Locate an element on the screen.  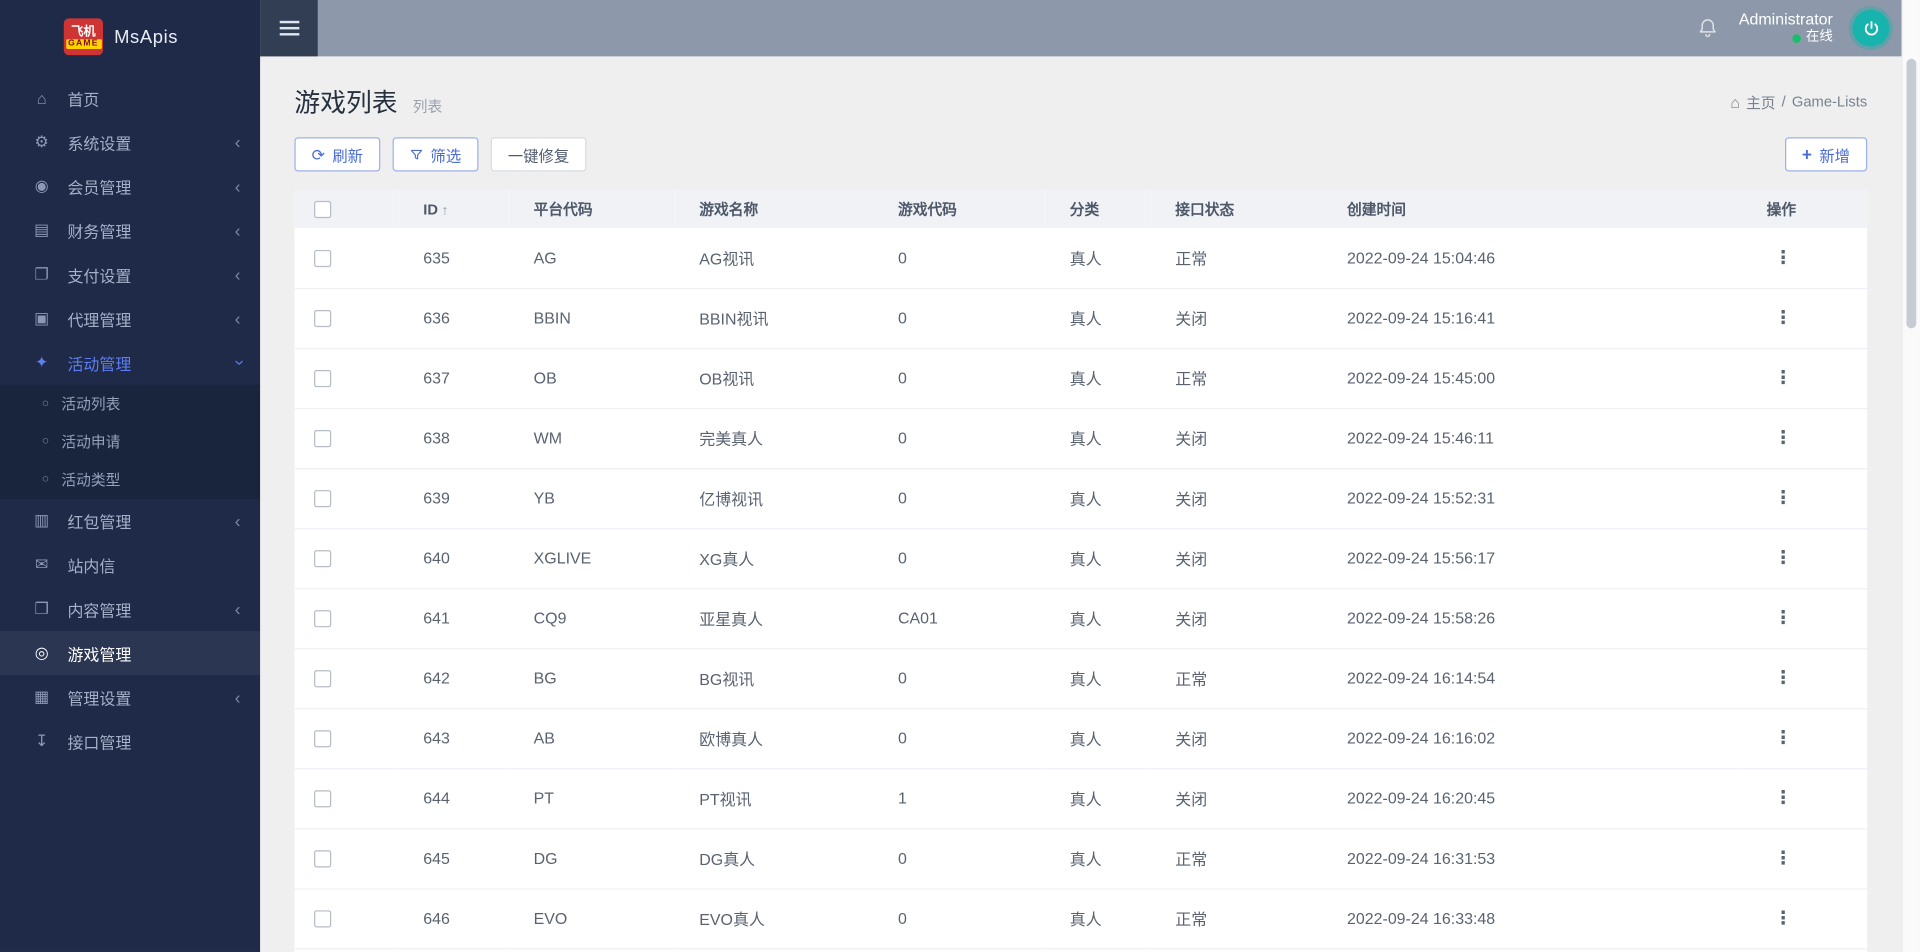
sidebar-item-member-manage: ◉ 会员管理 ‹ is located at coordinates (130, 186).